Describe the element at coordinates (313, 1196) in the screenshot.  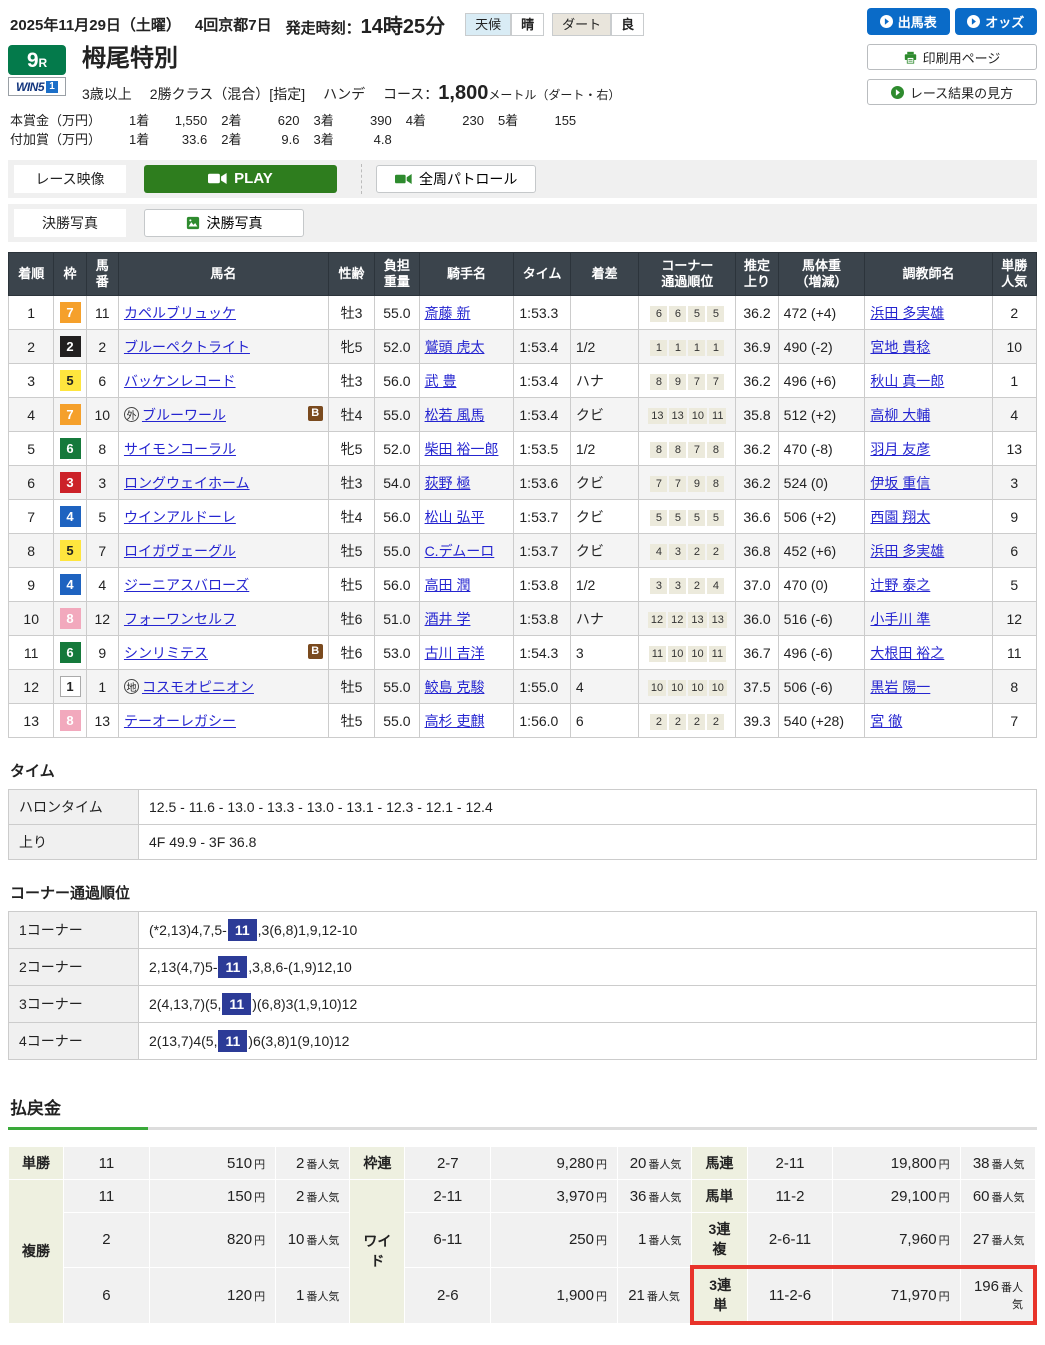
I see `payout-popularity-cell: 2 番人気` at that location.